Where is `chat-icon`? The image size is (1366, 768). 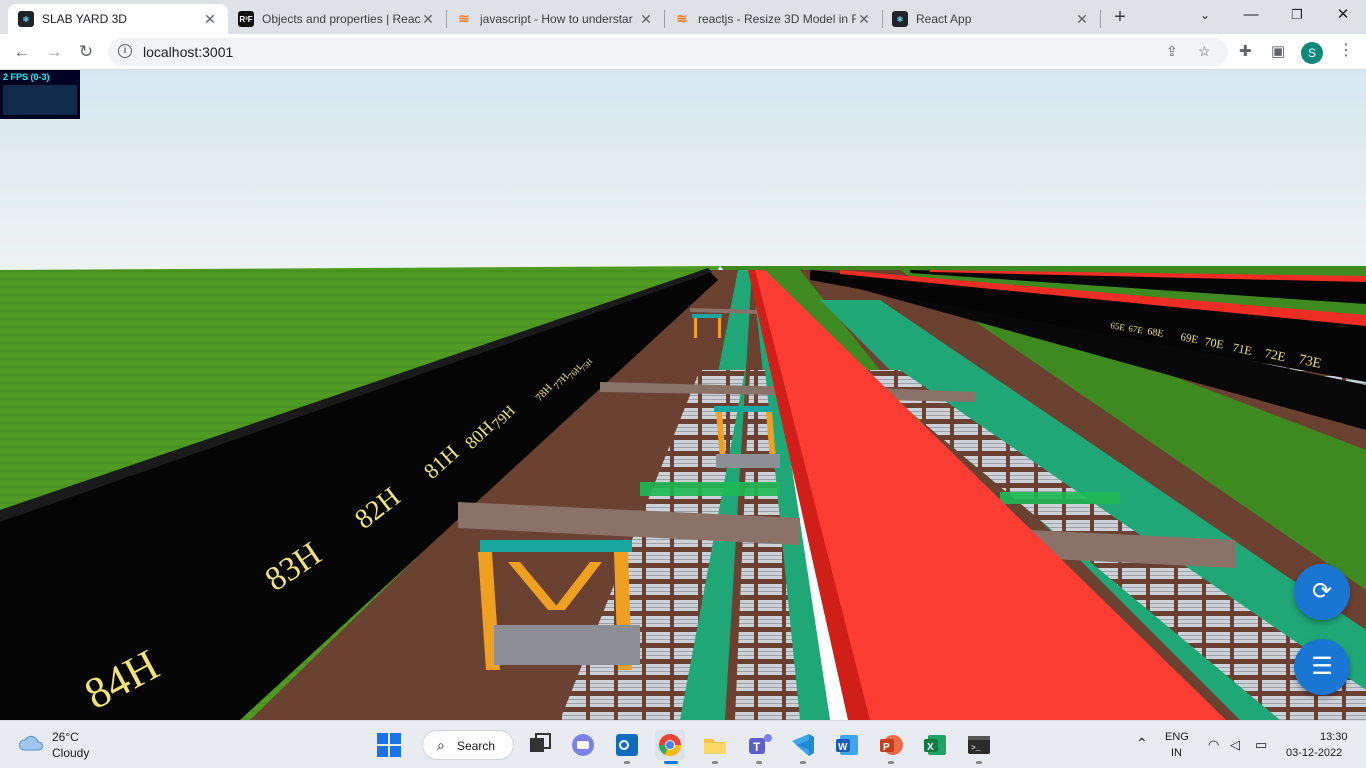 chat-icon is located at coordinates (583, 745).